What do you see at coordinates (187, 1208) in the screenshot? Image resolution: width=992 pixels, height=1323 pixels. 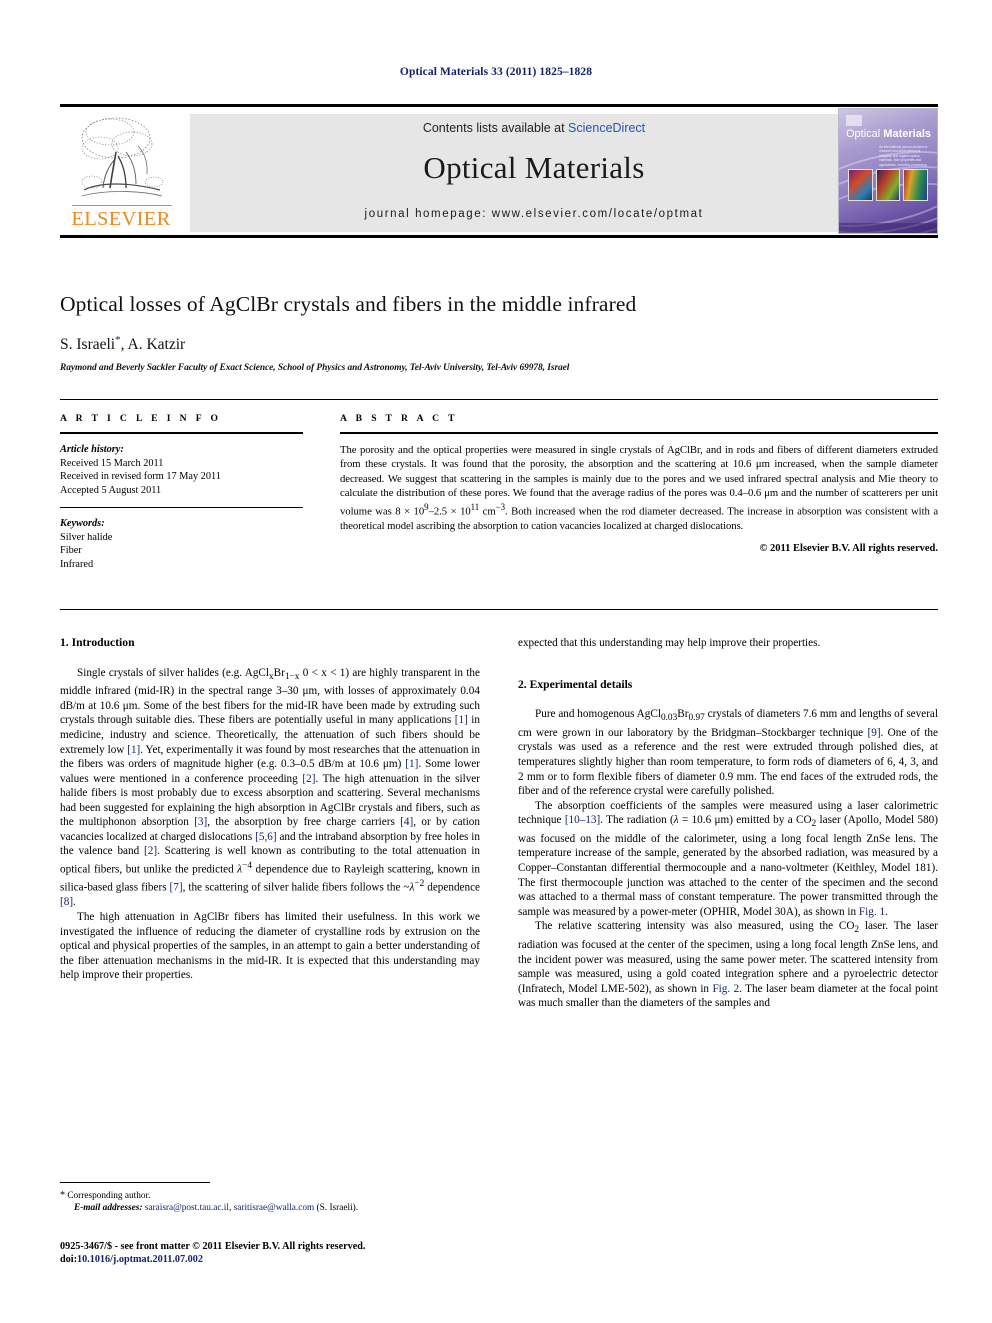 I see `email-link-1: saraisra@post.tau.ac.il` at bounding box center [187, 1208].